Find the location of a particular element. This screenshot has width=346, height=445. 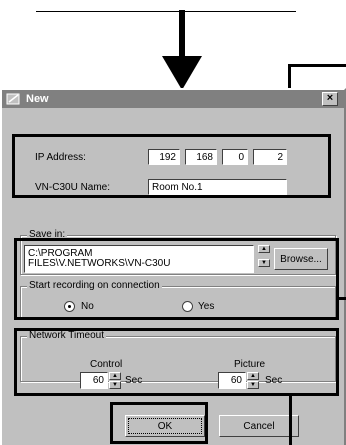

callout-save-right is located at coordinates (342, 298).